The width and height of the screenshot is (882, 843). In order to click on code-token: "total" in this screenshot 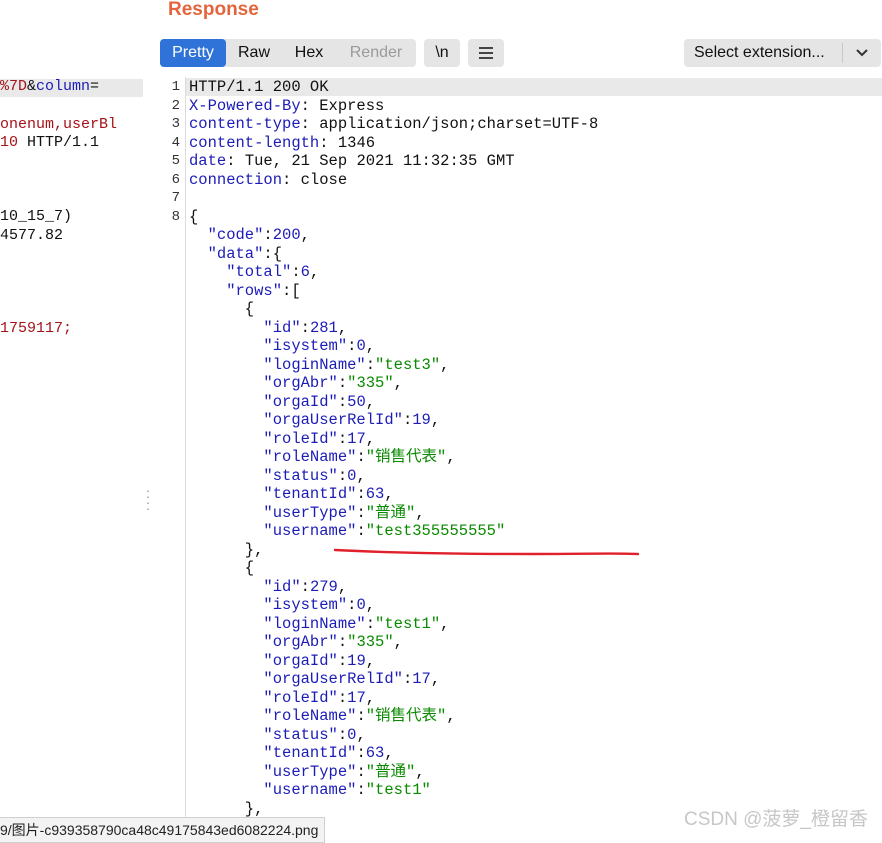, I will do `click(240, 272)`.